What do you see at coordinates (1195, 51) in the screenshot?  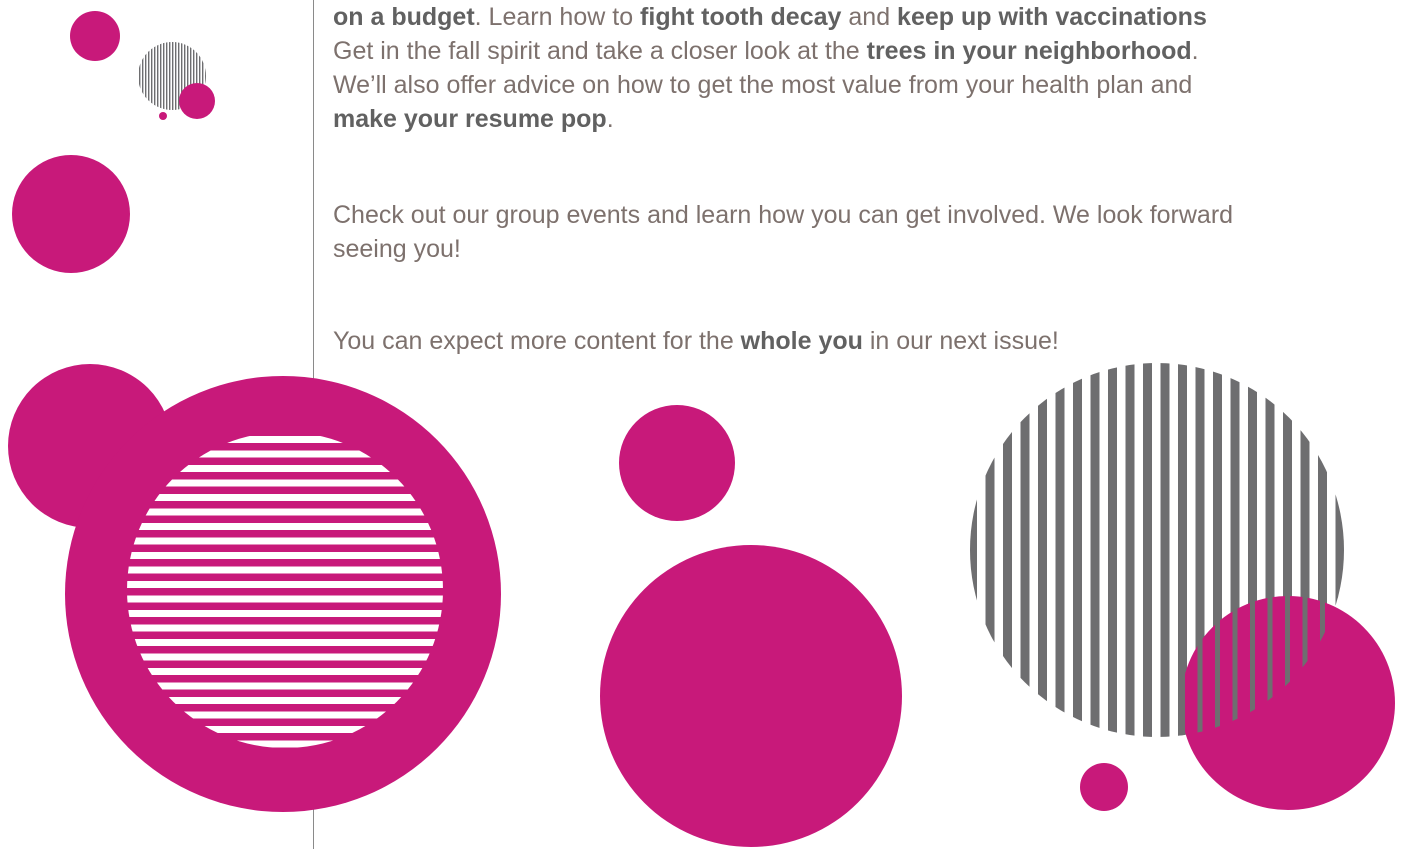 I see `text-run-2: .` at bounding box center [1195, 51].